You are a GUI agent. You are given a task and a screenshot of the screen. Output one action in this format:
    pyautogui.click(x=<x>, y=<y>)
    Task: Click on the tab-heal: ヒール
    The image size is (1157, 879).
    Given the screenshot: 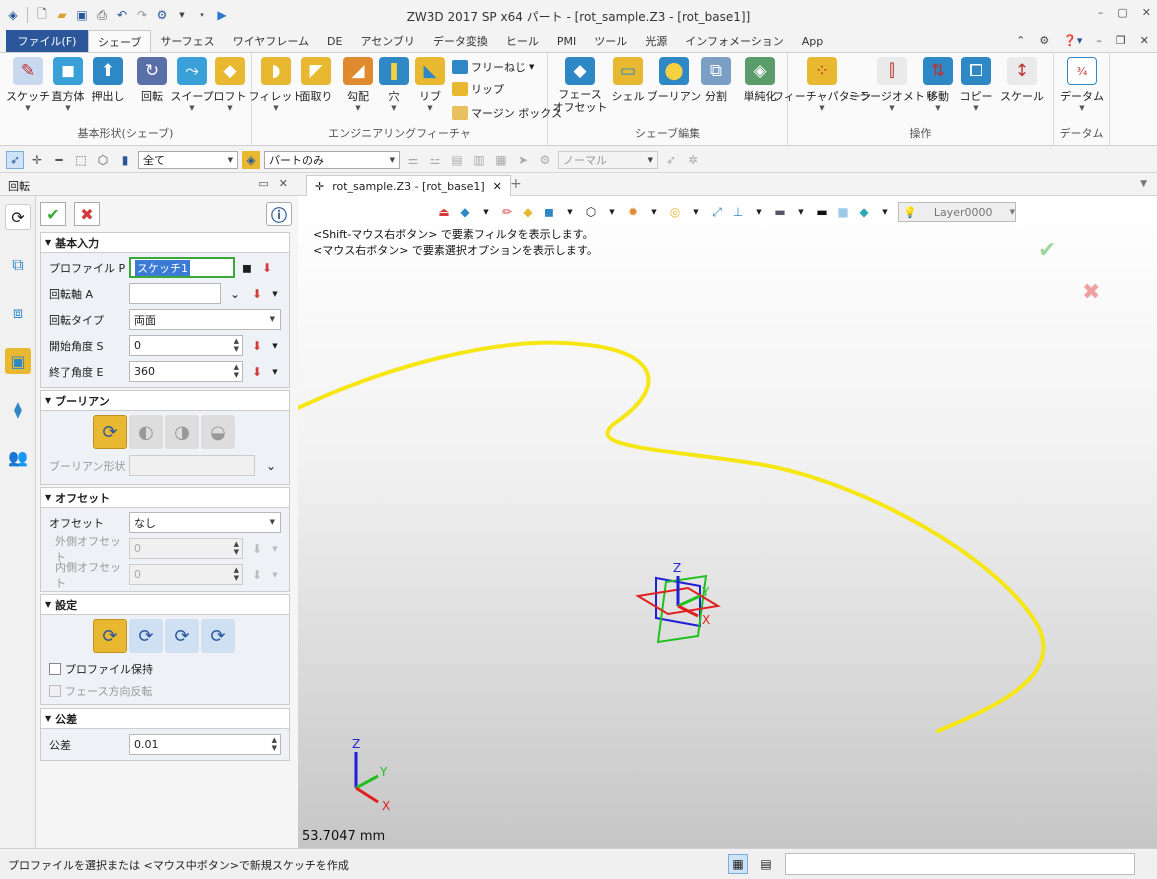 What is the action you would take?
    pyautogui.click(x=522, y=41)
    